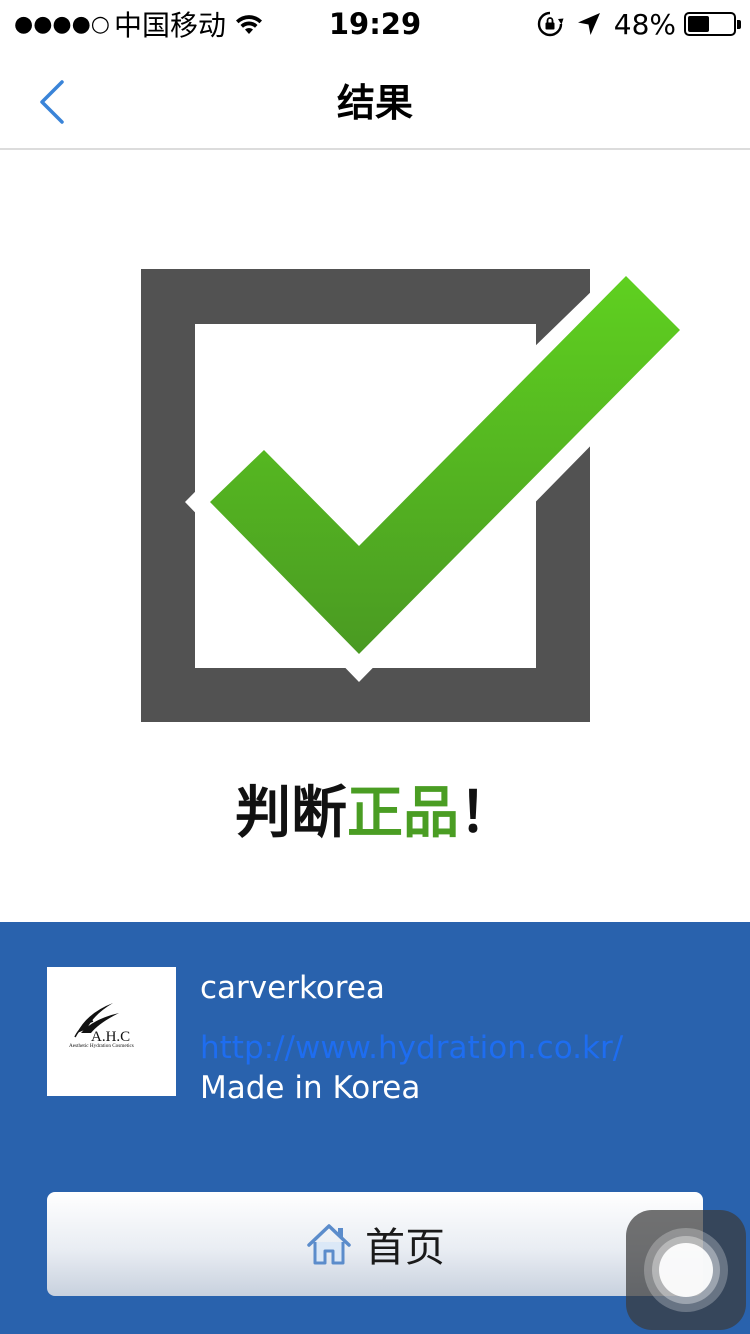 Image resolution: width=750 pixels, height=1334 pixels. What do you see at coordinates (712, 24) in the screenshot?
I see `battery-icon` at bounding box center [712, 24].